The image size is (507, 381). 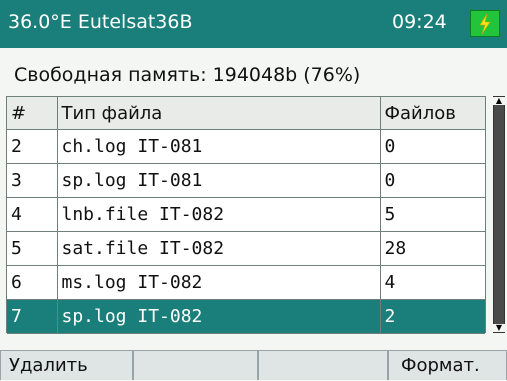 I want to click on scrollbar-thumb, so click(x=499, y=213).